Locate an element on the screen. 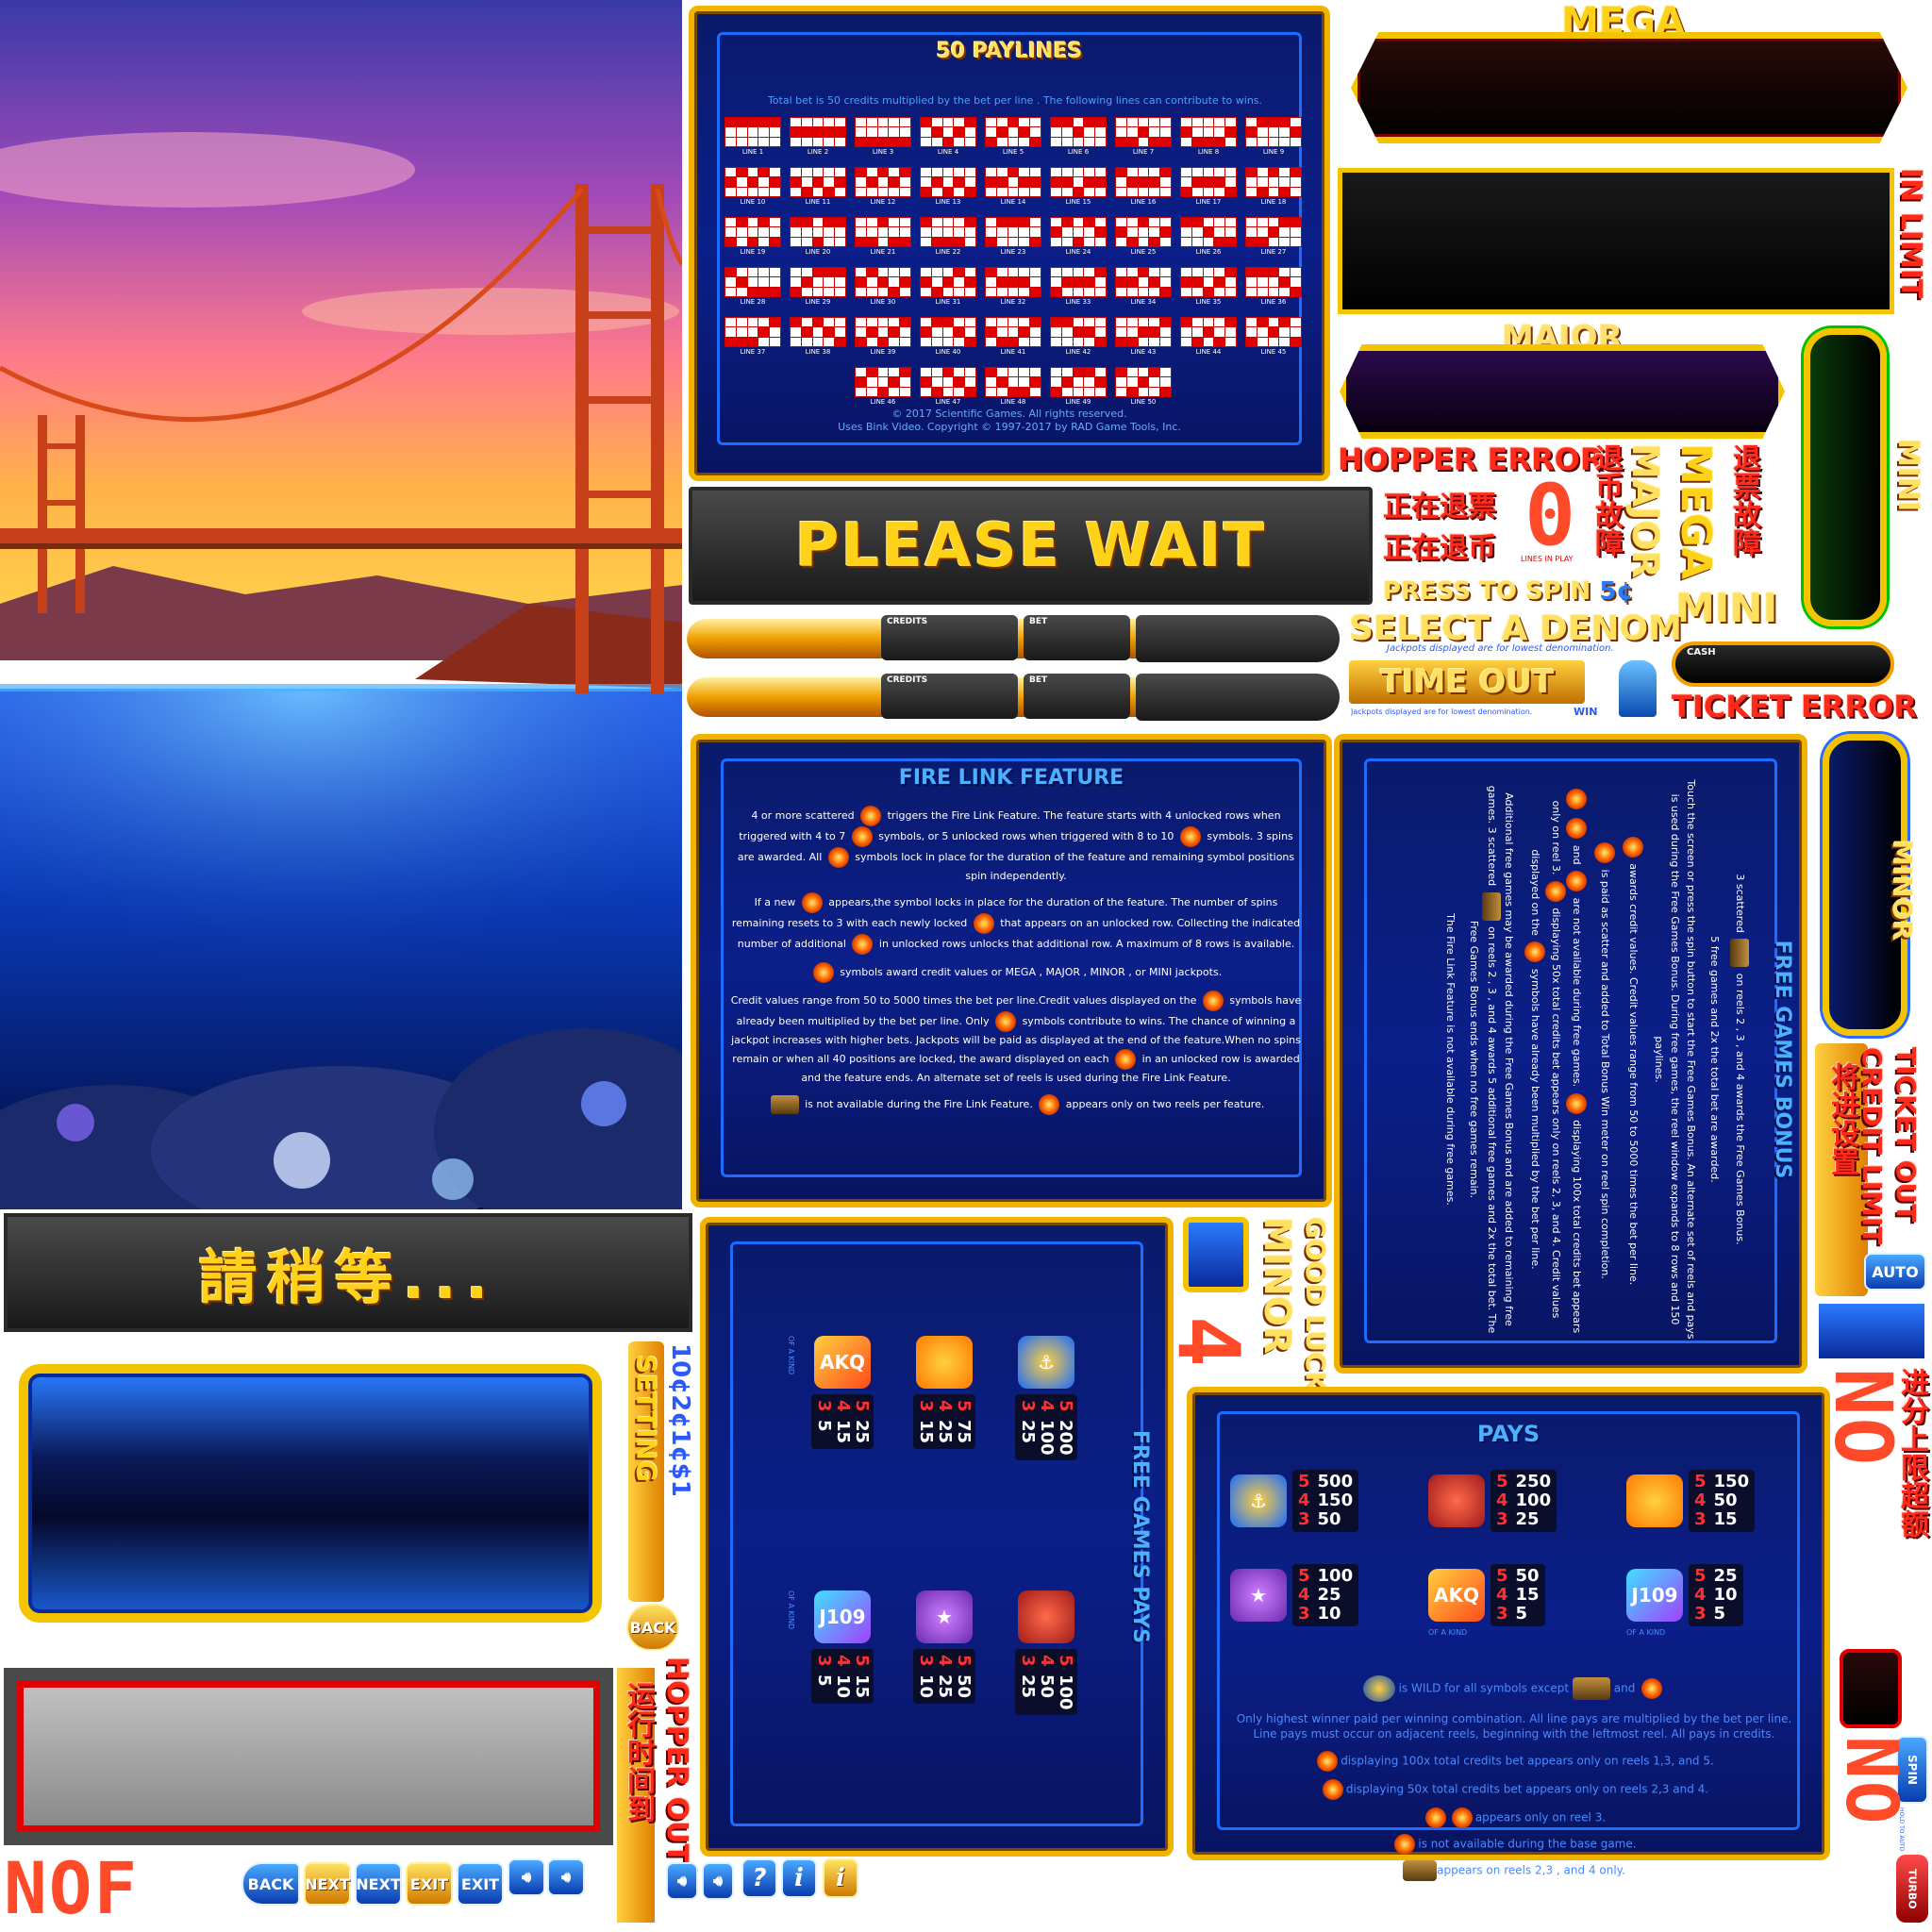 This screenshot has height=1932, width=1932. back-button: BACK is located at coordinates (271, 1884).